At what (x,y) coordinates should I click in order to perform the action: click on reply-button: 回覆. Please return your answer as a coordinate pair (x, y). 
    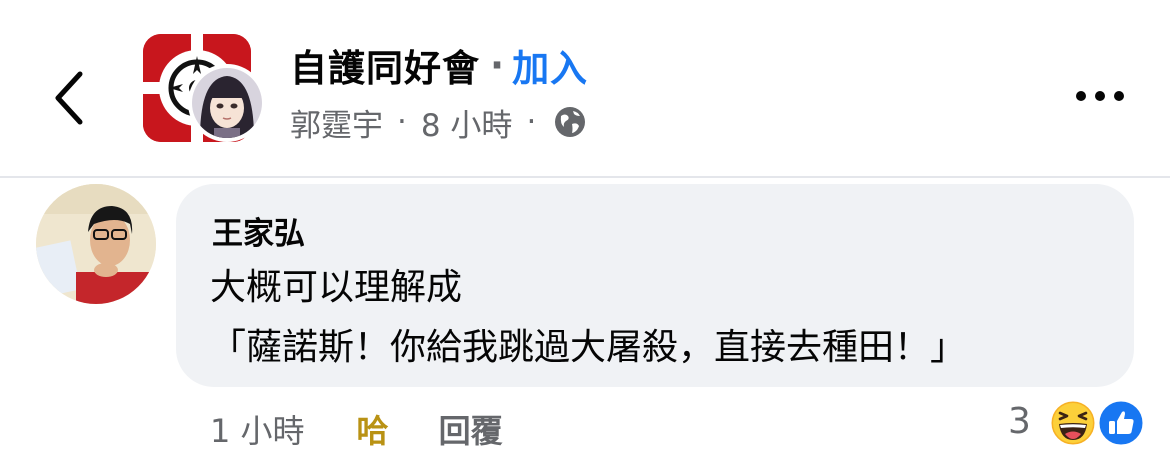
    Looking at the image, I should click on (471, 429).